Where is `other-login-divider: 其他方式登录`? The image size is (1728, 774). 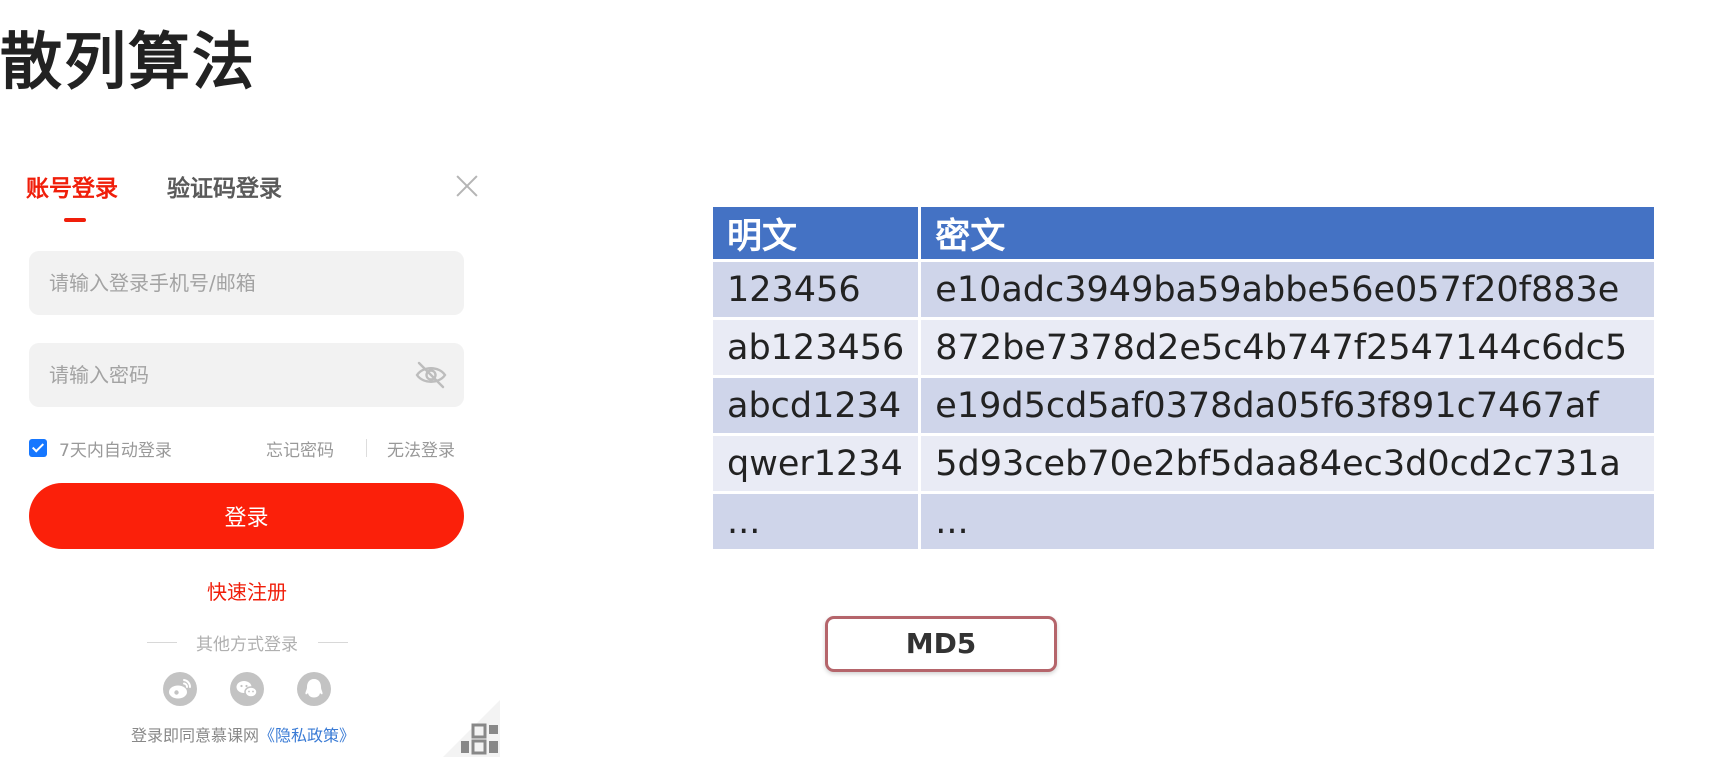 other-login-divider: 其他方式登录 is located at coordinates (247, 642).